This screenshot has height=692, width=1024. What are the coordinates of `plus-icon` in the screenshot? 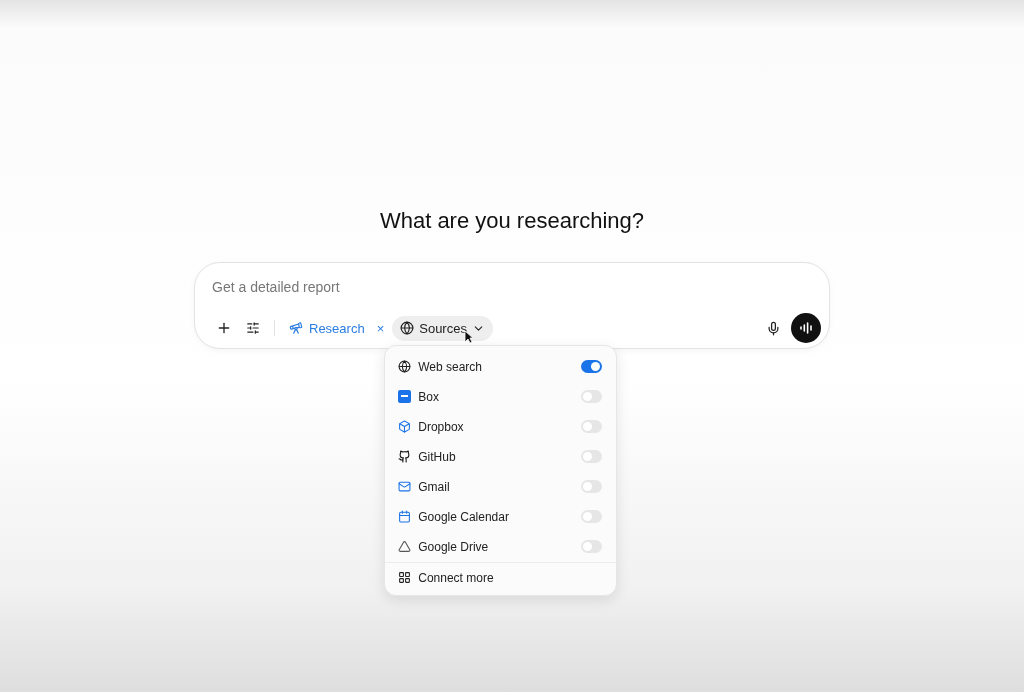 It's located at (224, 328).